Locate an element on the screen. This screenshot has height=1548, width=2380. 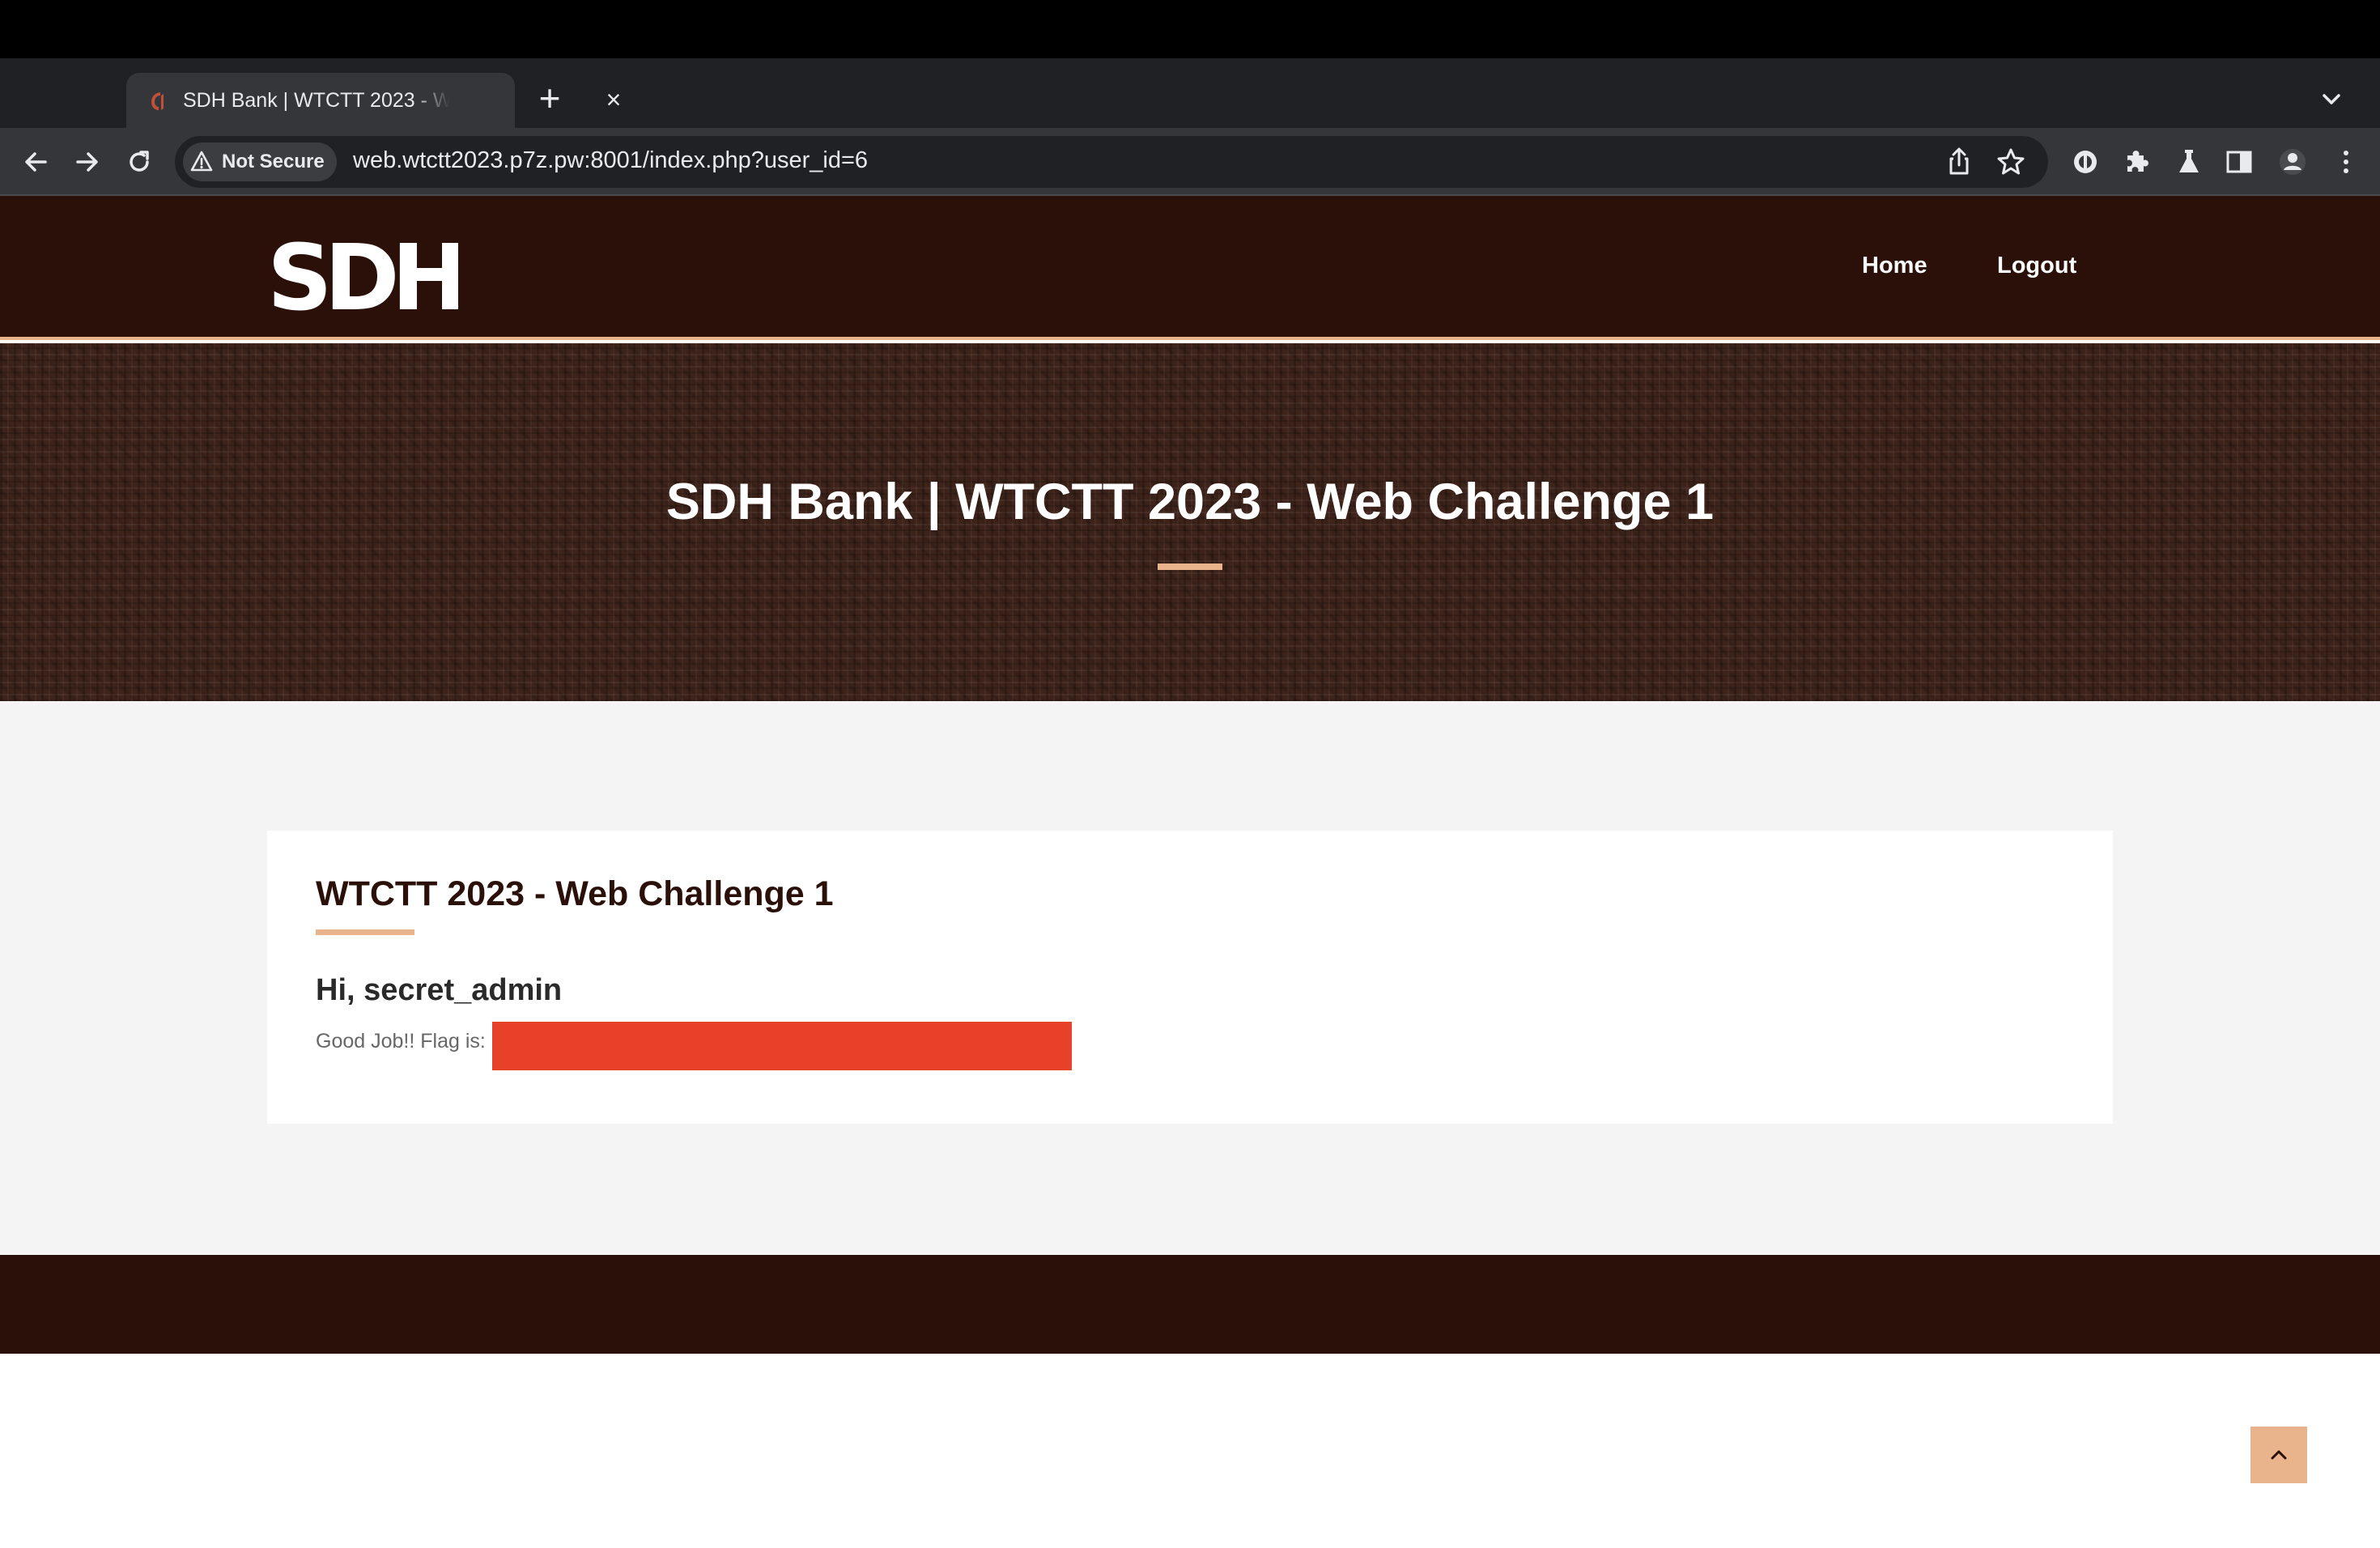
flag-redacted-value is located at coordinates (782, 1046).